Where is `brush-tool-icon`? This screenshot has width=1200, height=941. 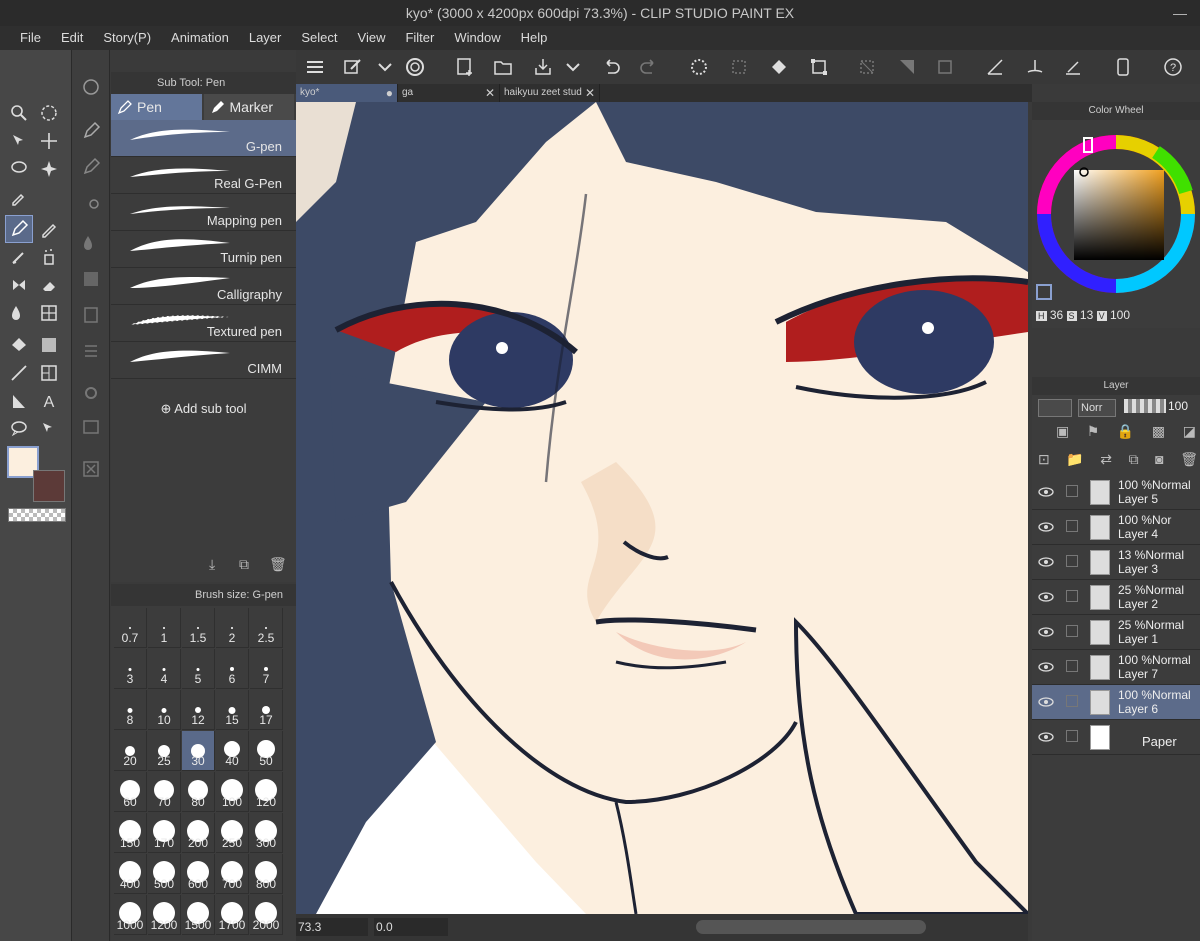 brush-tool-icon is located at coordinates (19, 257).